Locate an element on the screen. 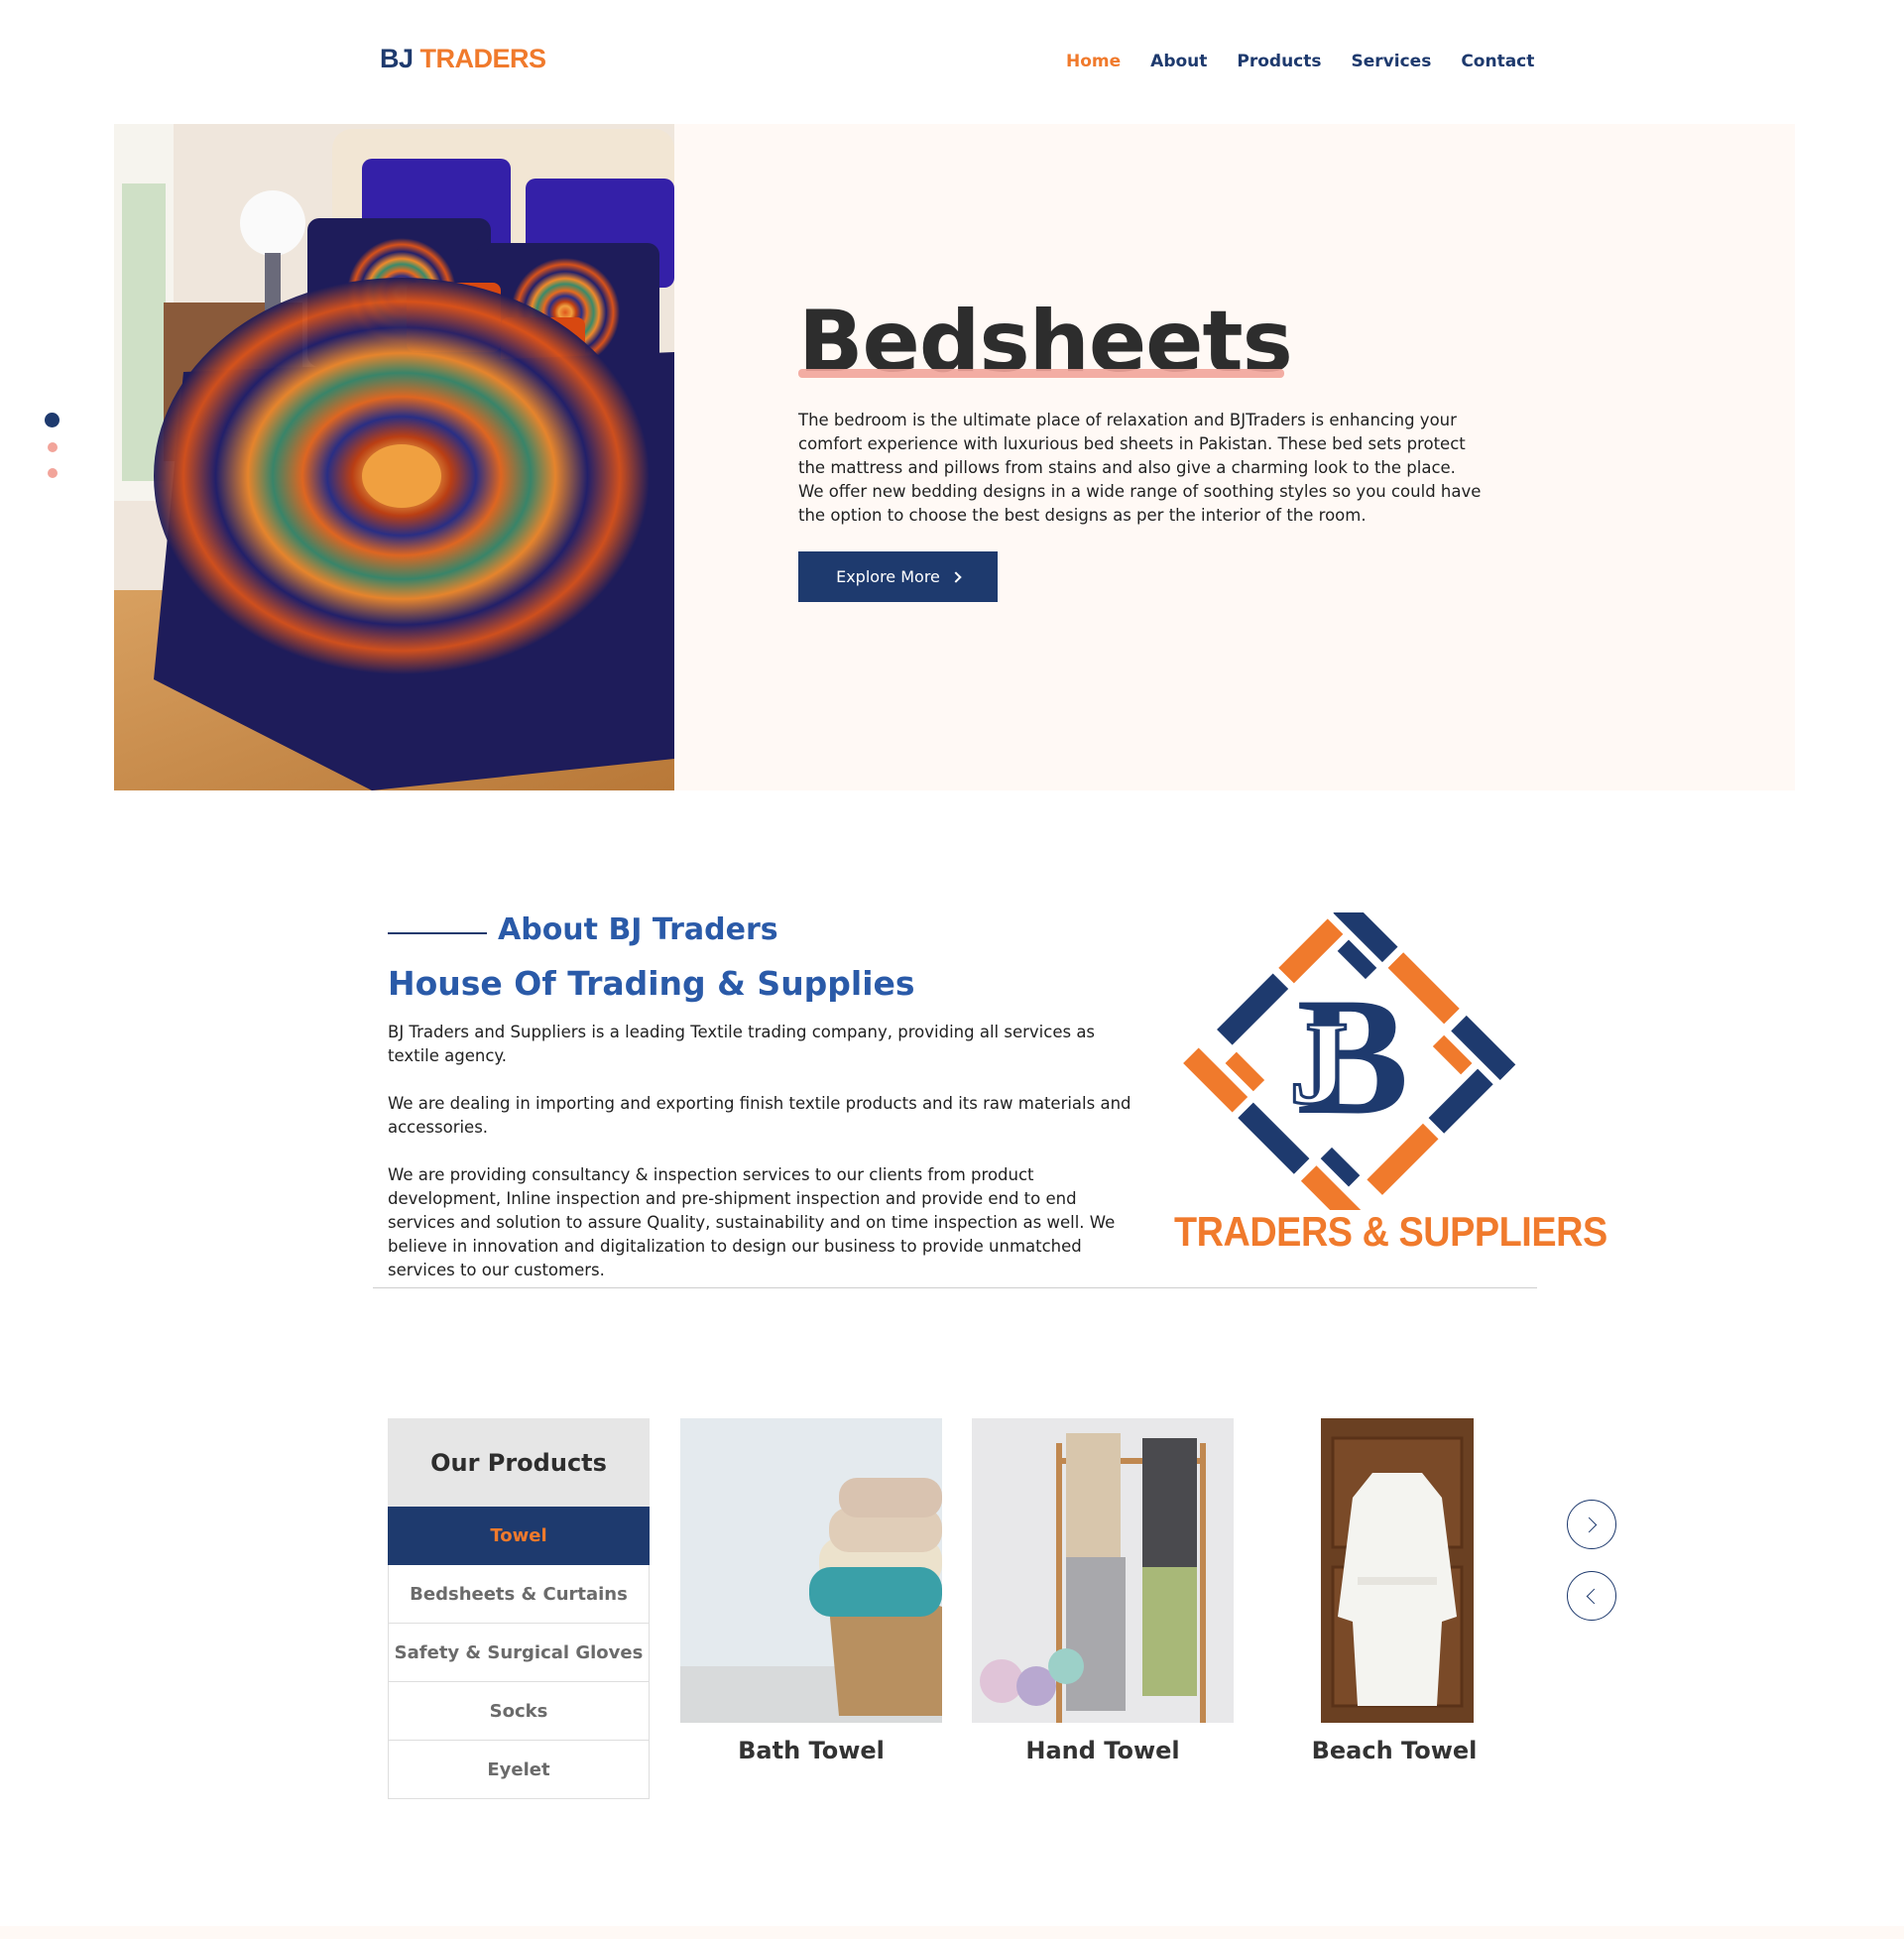 The image size is (1904, 1939). section-divider is located at coordinates (955, 1287).